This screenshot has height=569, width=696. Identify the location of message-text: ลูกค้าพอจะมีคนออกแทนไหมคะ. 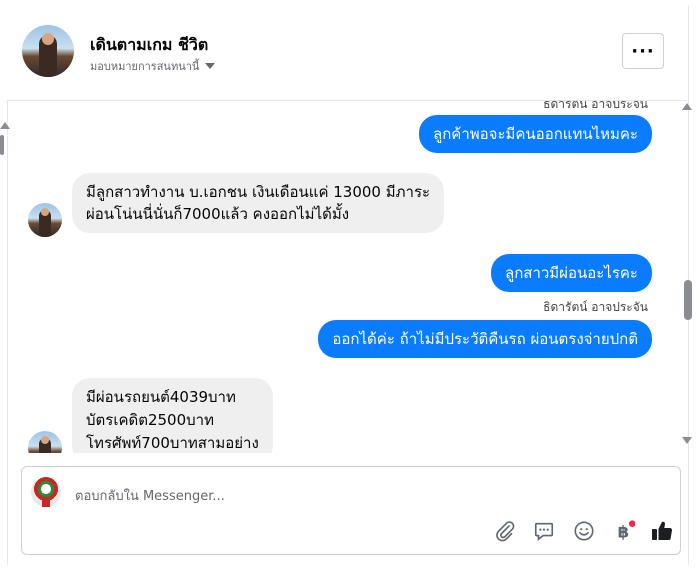
(535, 134).